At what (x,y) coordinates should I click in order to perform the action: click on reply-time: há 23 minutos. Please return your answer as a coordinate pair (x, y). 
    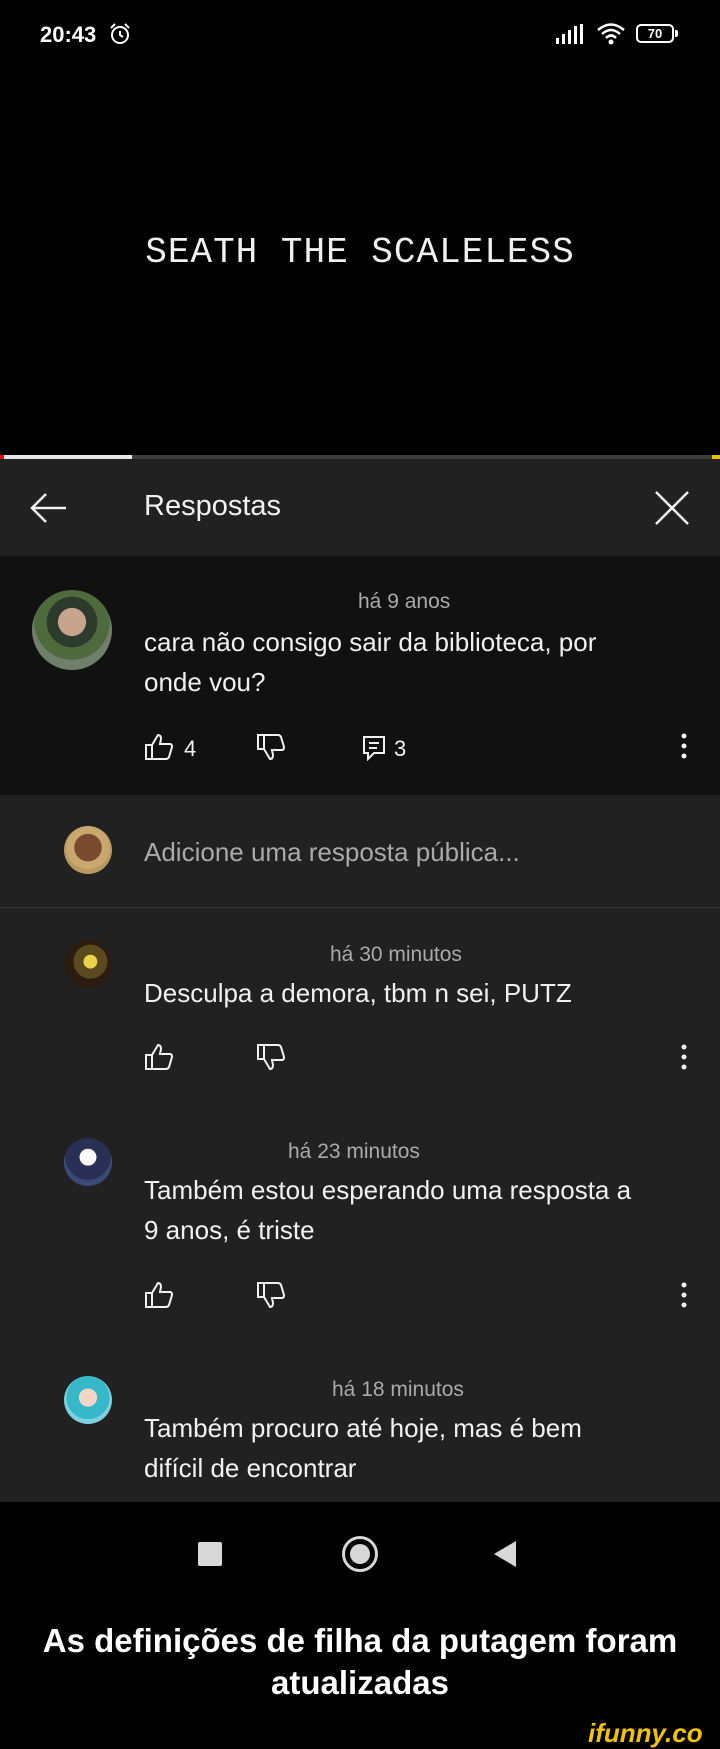
    Looking at the image, I should click on (354, 1151).